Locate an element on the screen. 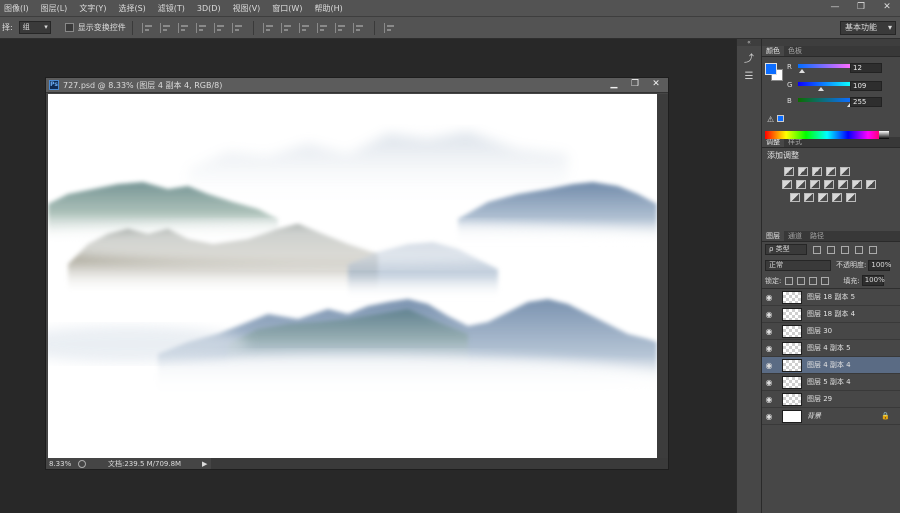  tab-paths: 路径 is located at coordinates (817, 236).